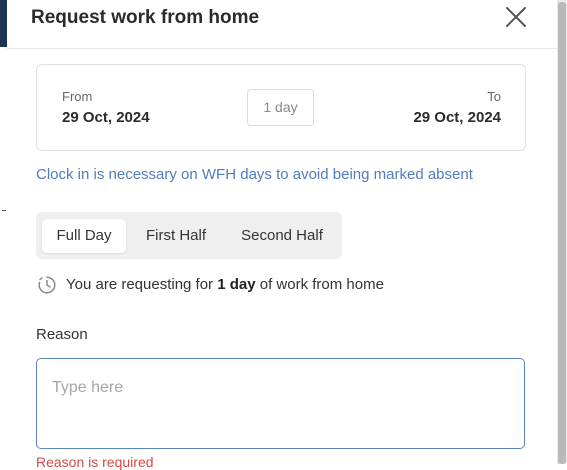 The image size is (567, 470). What do you see at coordinates (142, 284) in the screenshot?
I see `summary-prefix: You are requesting for` at bounding box center [142, 284].